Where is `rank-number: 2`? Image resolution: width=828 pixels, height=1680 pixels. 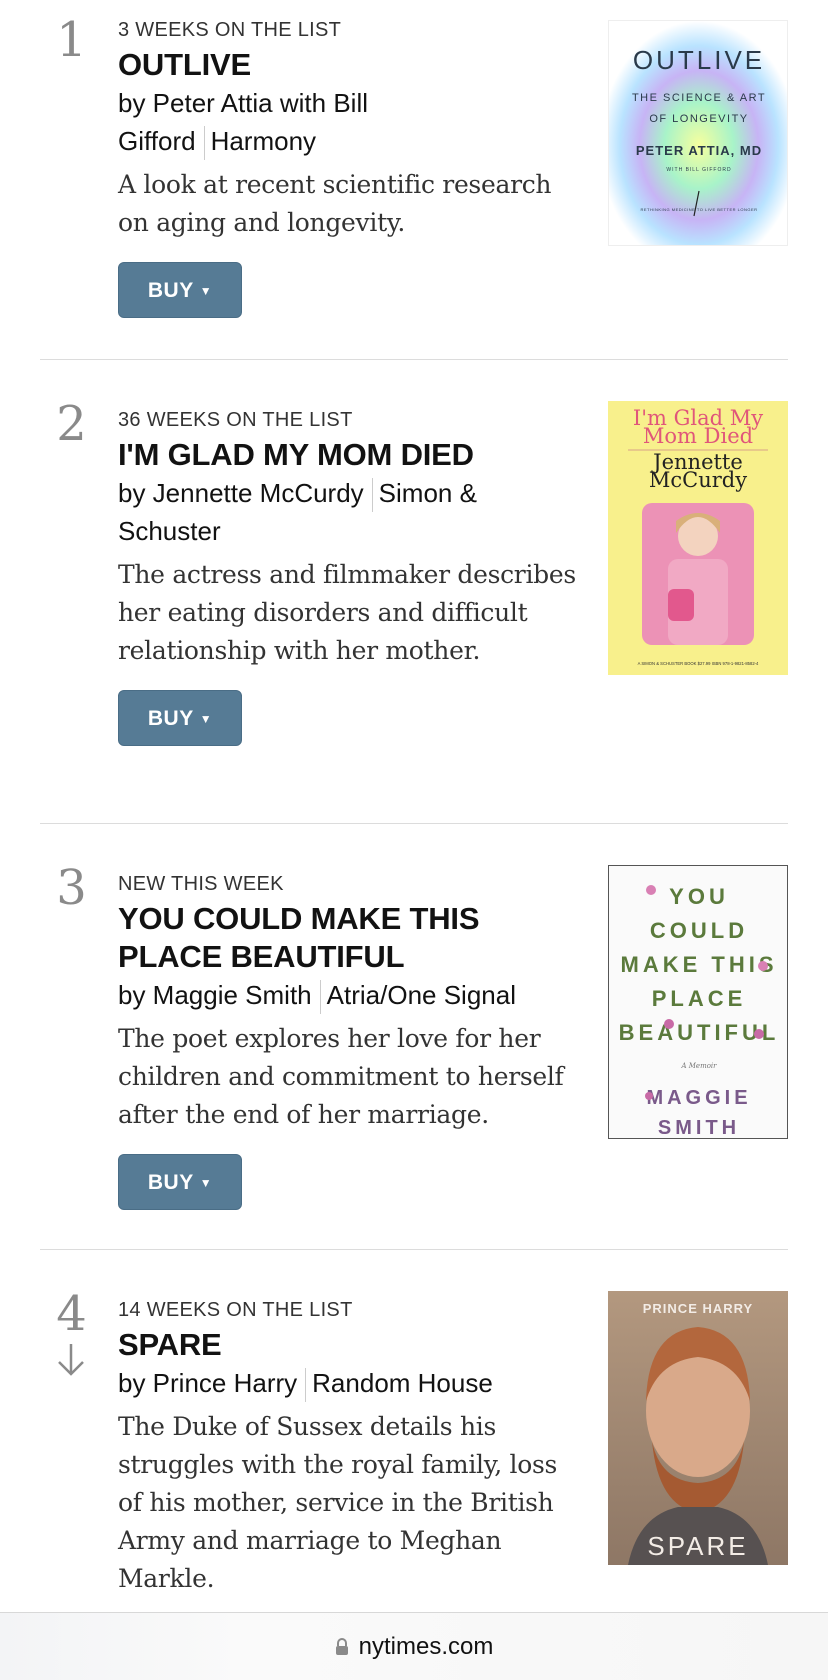
rank-number: 2 is located at coordinates (71, 424).